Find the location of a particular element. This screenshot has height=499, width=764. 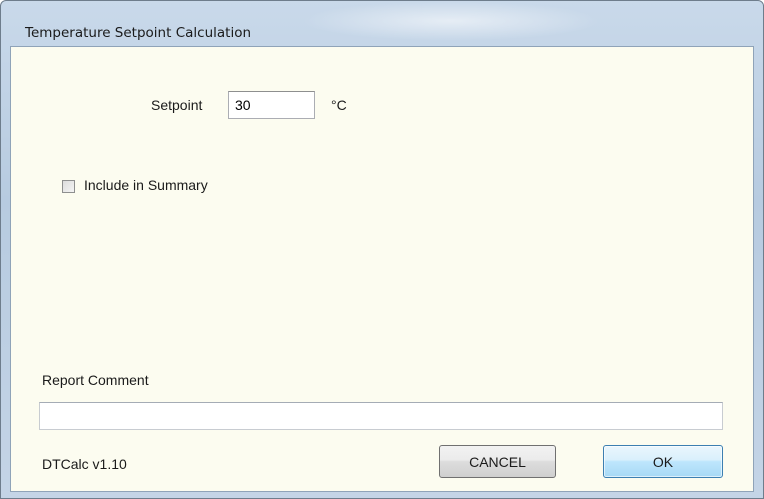

version-label: DTCalc v1.10 is located at coordinates (84, 464).